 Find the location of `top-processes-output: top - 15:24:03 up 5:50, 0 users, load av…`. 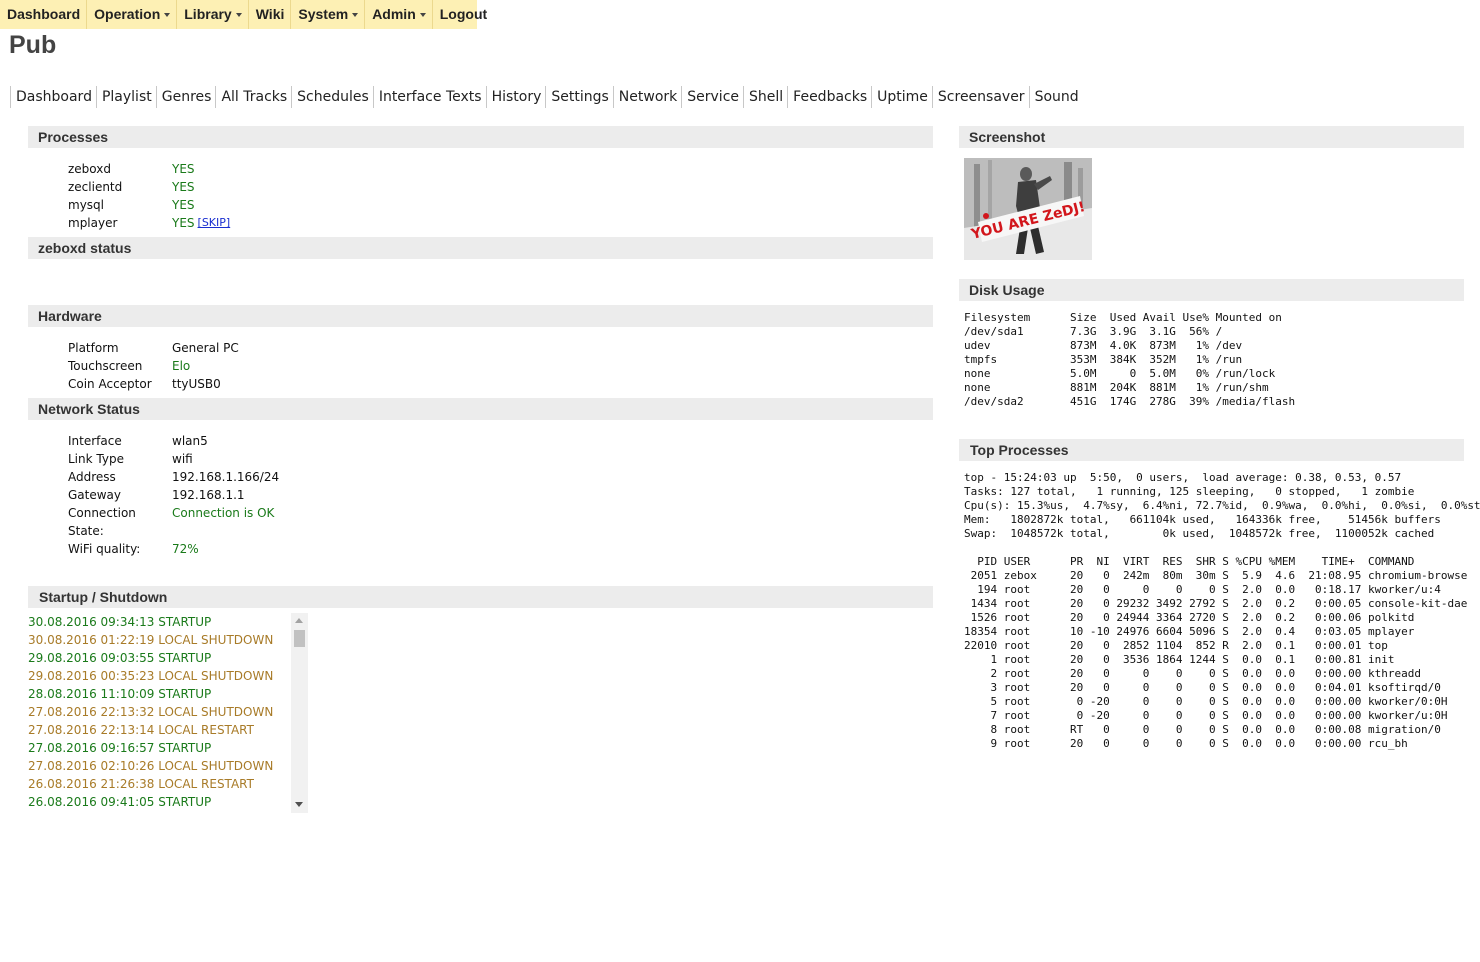

top-processes-output: top - 15:24:03 up 5:50, 0 users, load av… is located at coordinates (1222, 610).